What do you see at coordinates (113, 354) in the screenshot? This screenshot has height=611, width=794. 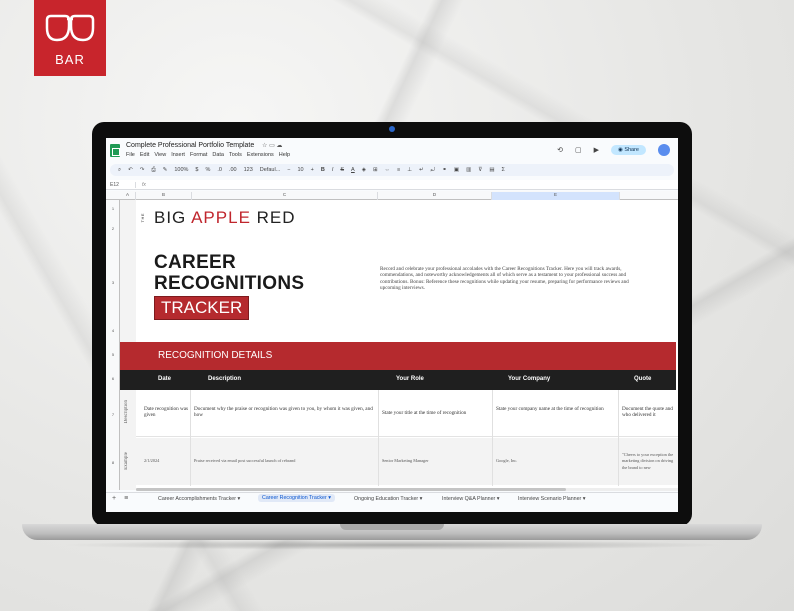 I see `row-header-5: 5` at bounding box center [113, 354].